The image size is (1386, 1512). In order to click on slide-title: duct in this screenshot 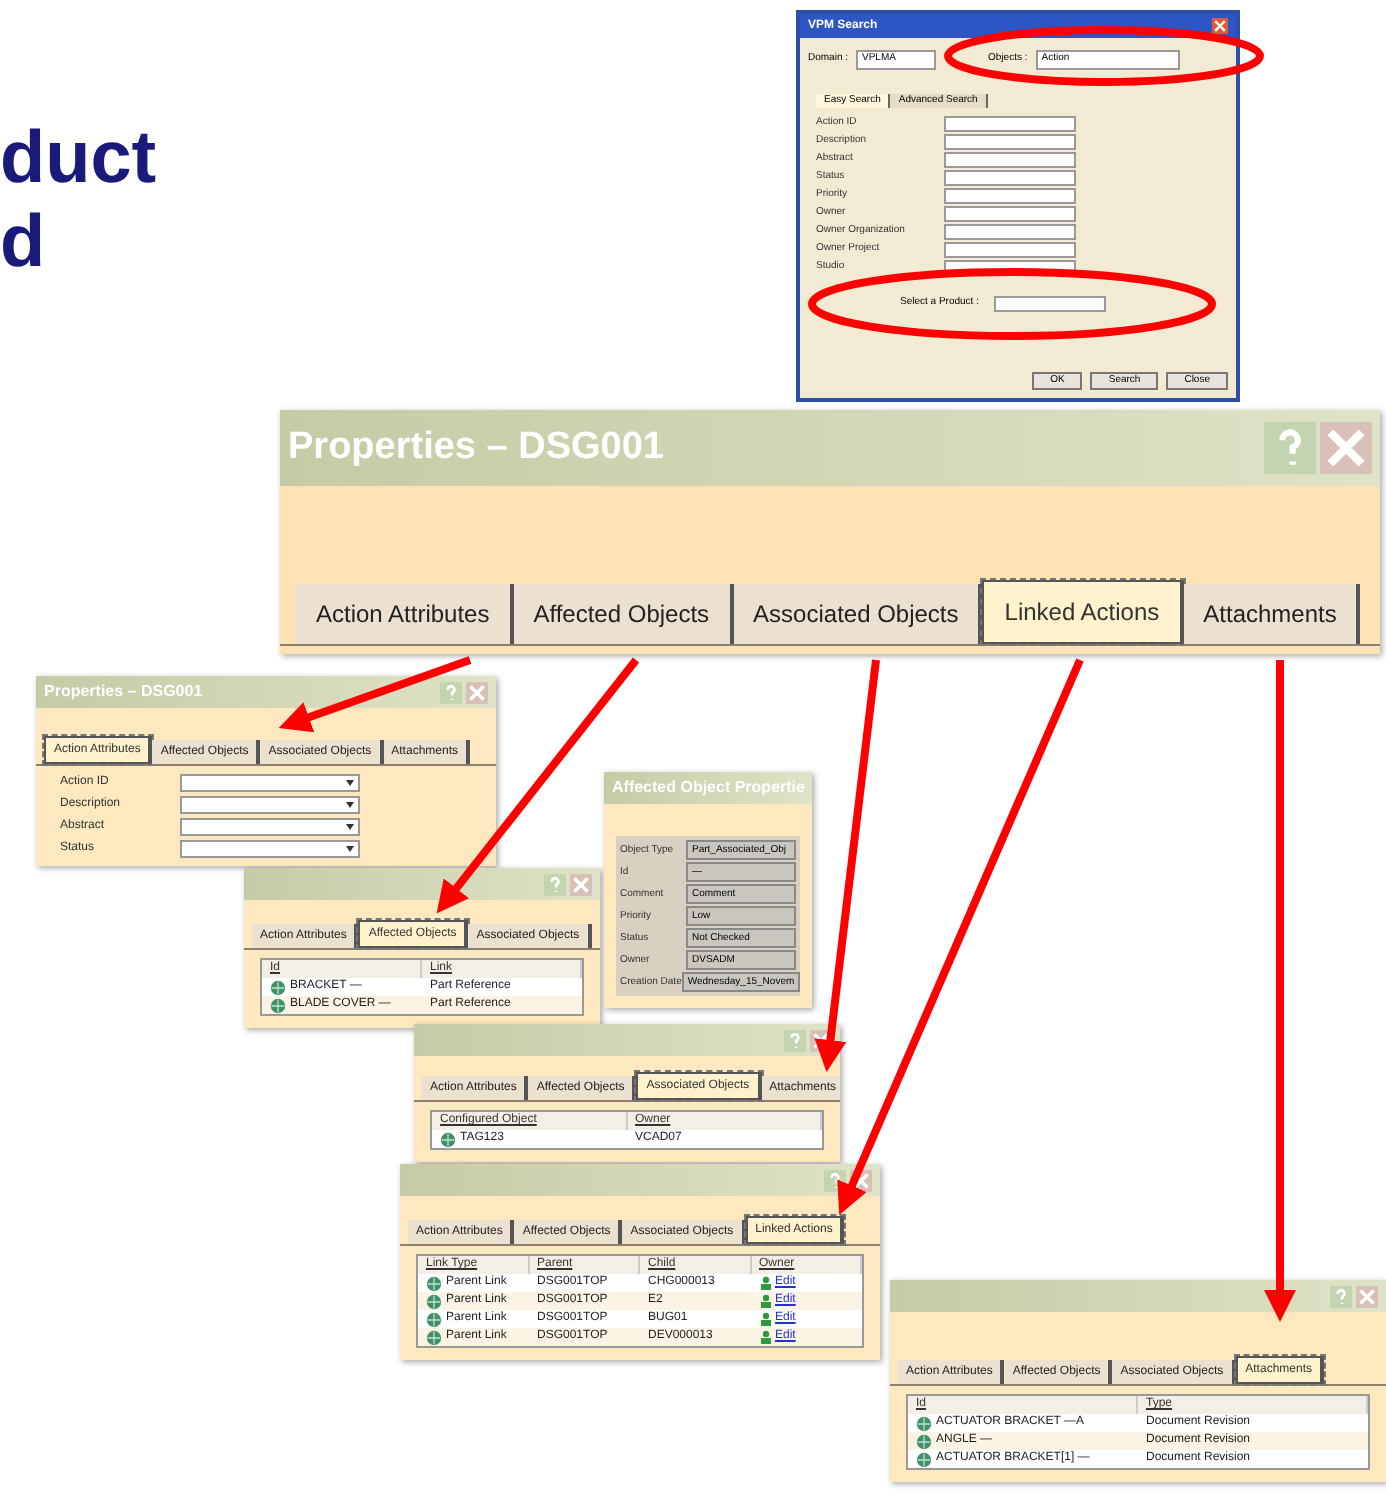, I will do `click(78, 158)`.